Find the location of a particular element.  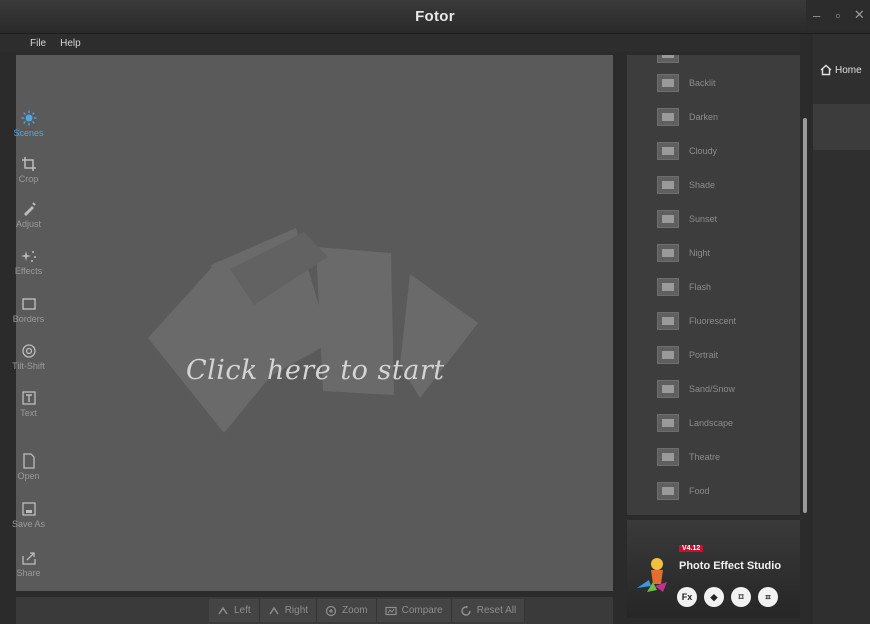

rotate-right-icon is located at coordinates (274, 610).